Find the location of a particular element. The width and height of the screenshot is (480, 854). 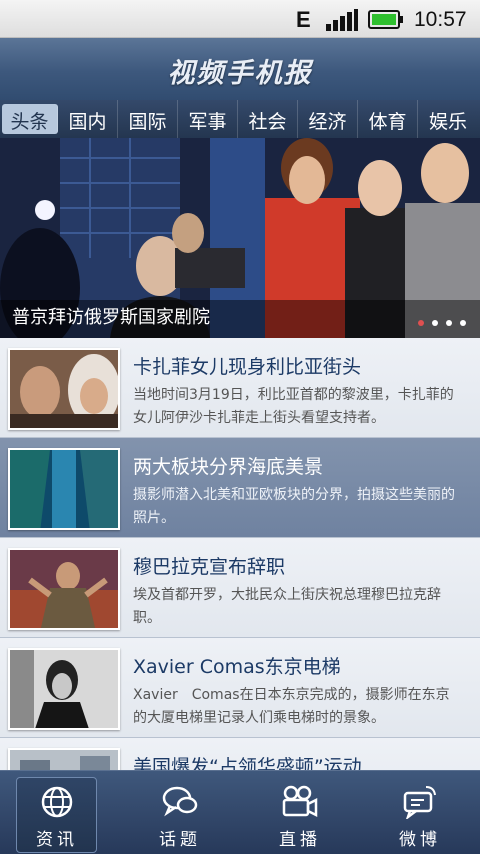

news-title: Xavier Comas东京电梯 is located at coordinates (237, 667).